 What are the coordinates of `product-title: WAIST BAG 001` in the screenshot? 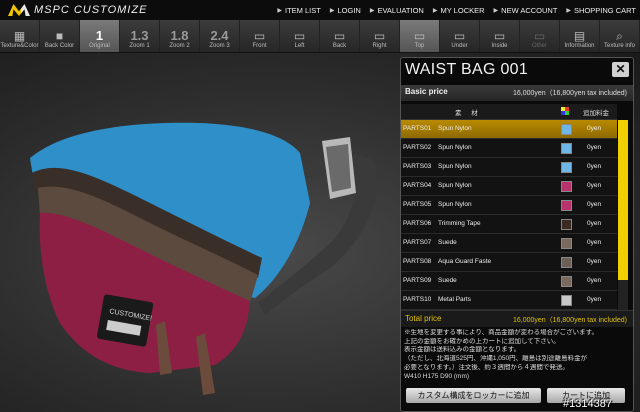 It's located at (467, 69).